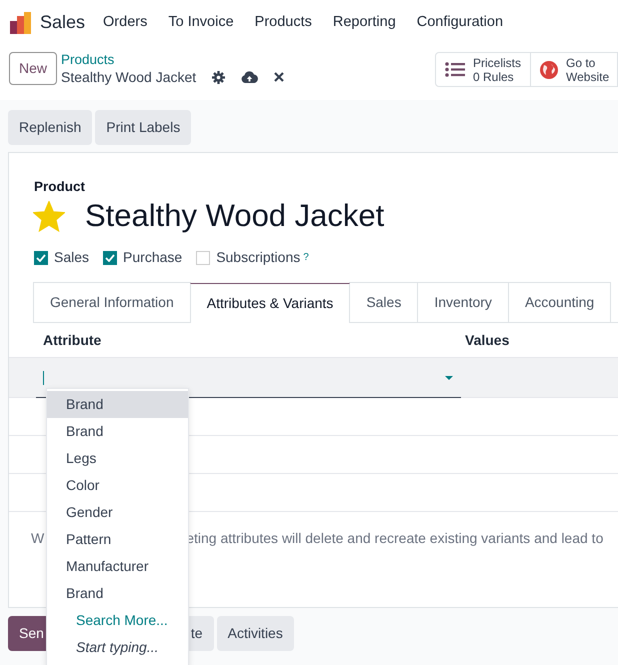 The width and height of the screenshot is (618, 665). What do you see at coordinates (117, 512) in the screenshot?
I see `dropdown-item: Gender` at bounding box center [117, 512].